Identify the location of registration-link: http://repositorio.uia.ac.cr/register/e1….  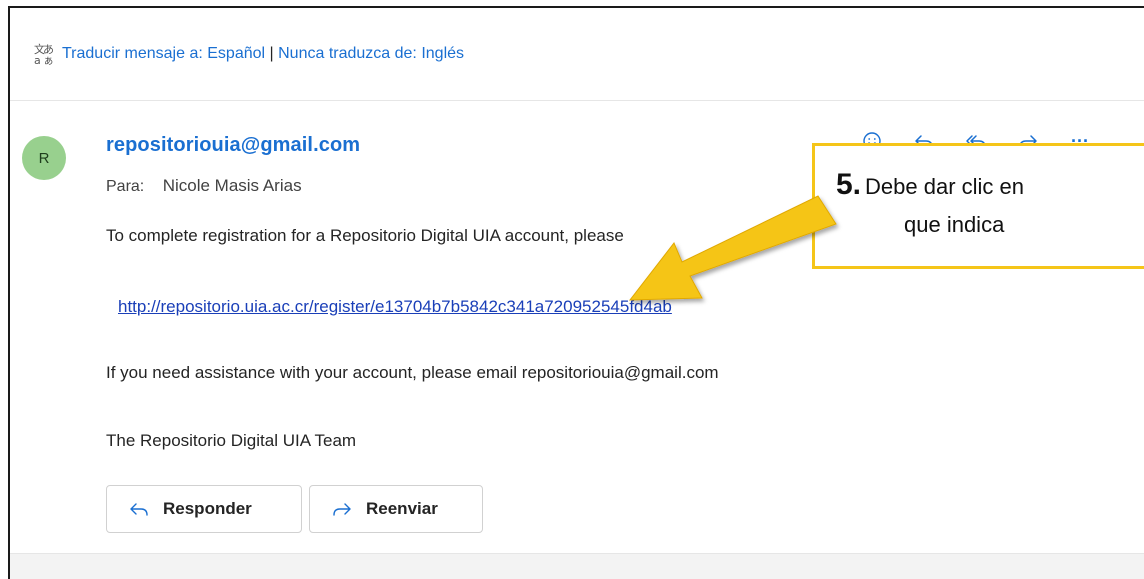
(395, 306).